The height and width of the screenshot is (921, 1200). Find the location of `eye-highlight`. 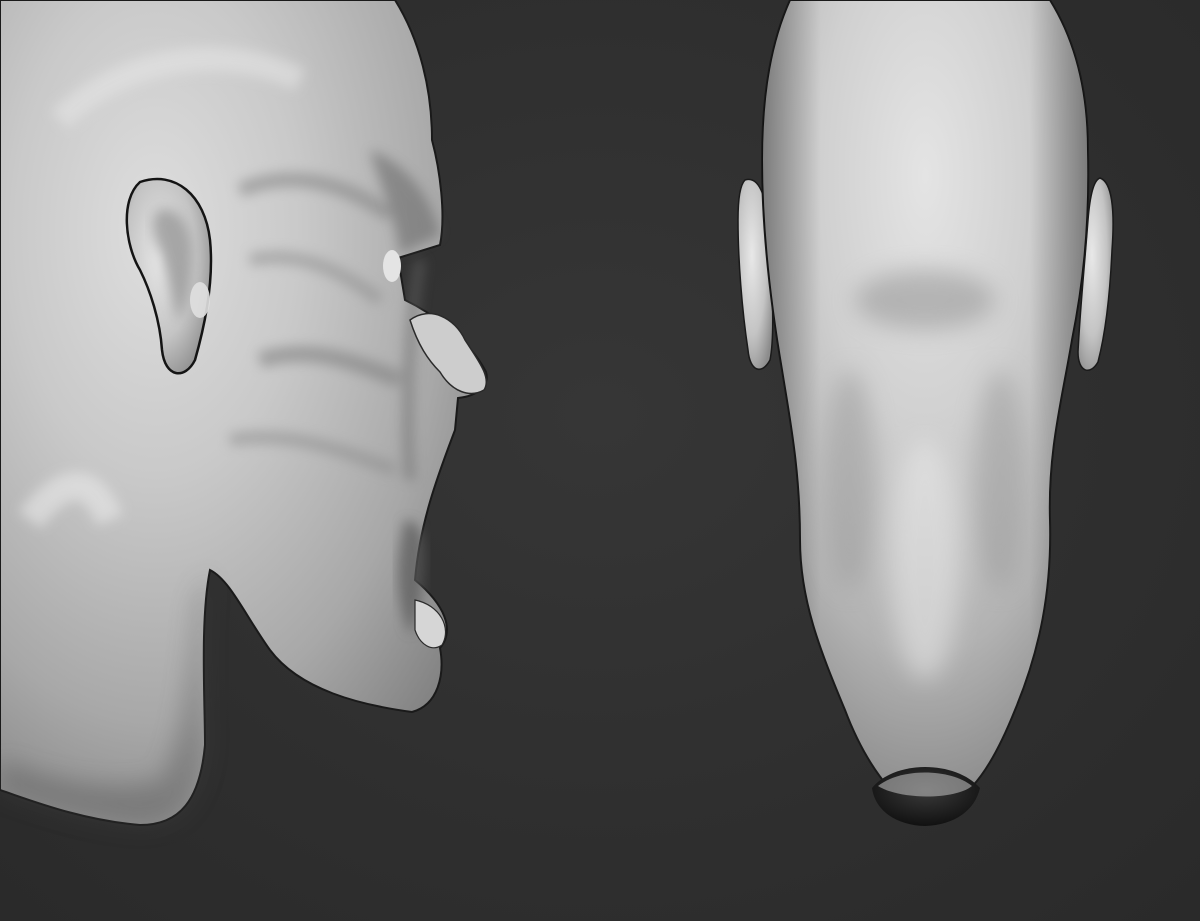

eye-highlight is located at coordinates (392, 266).